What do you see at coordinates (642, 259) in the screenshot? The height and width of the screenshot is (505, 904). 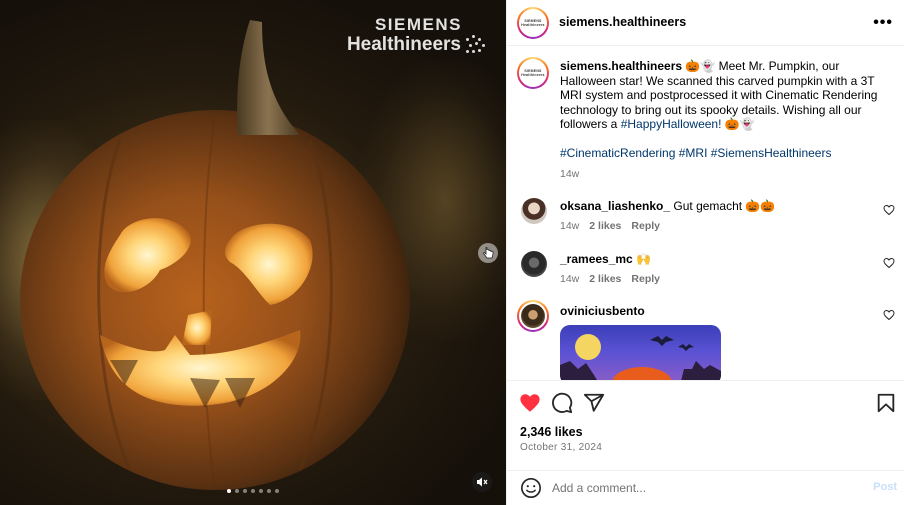 I see `comment-text: 🙌` at bounding box center [642, 259].